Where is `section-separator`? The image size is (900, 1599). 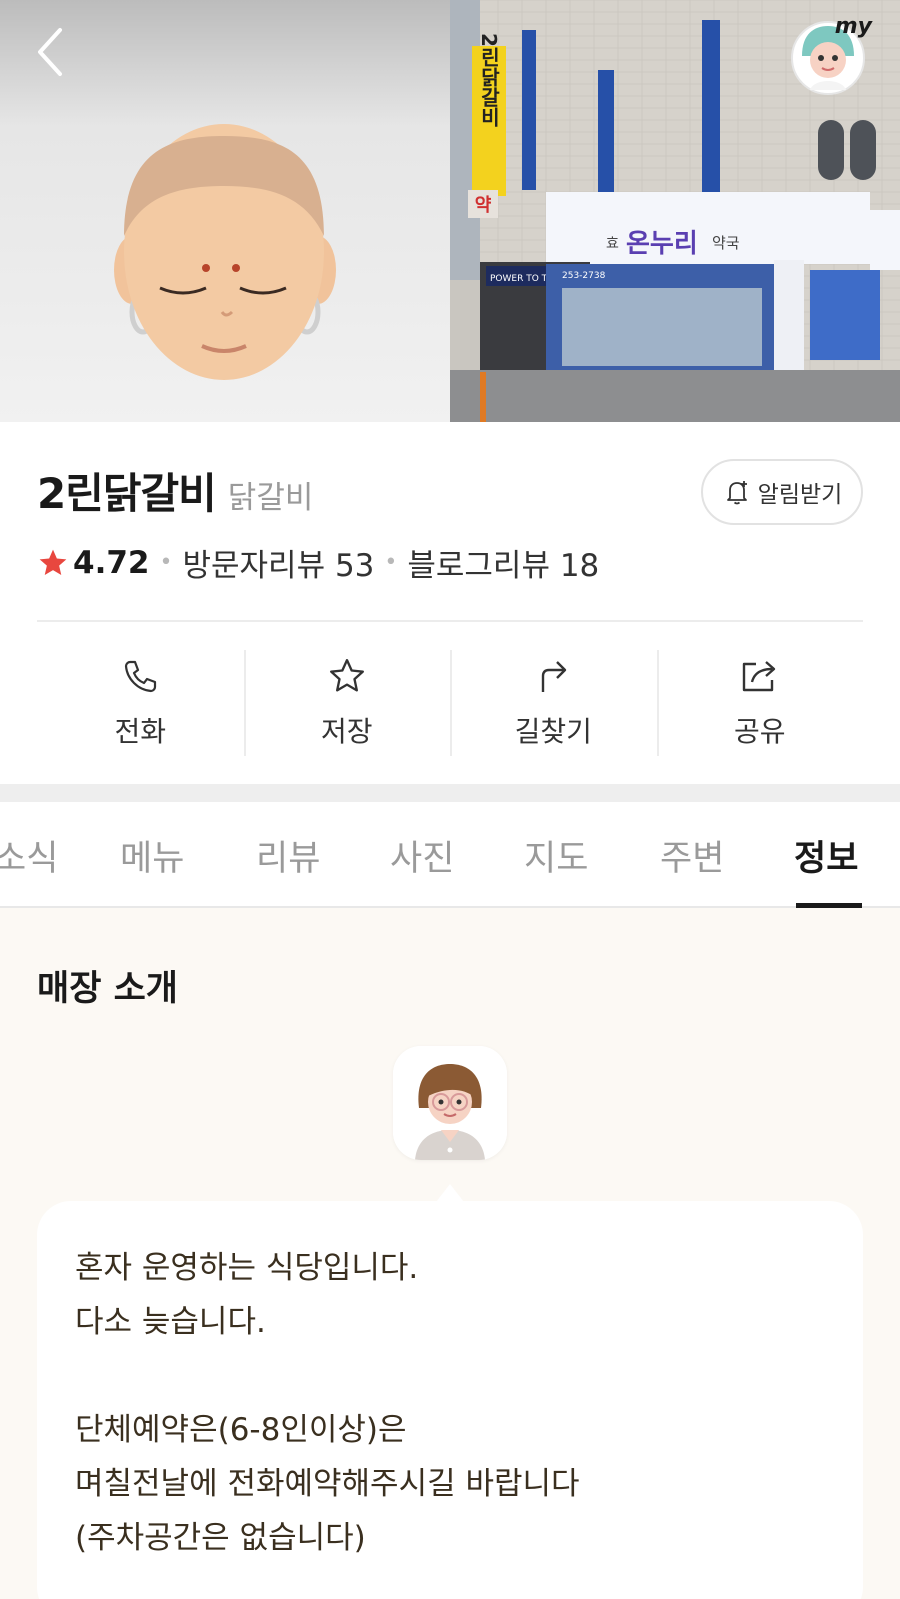 section-separator is located at coordinates (450, 793).